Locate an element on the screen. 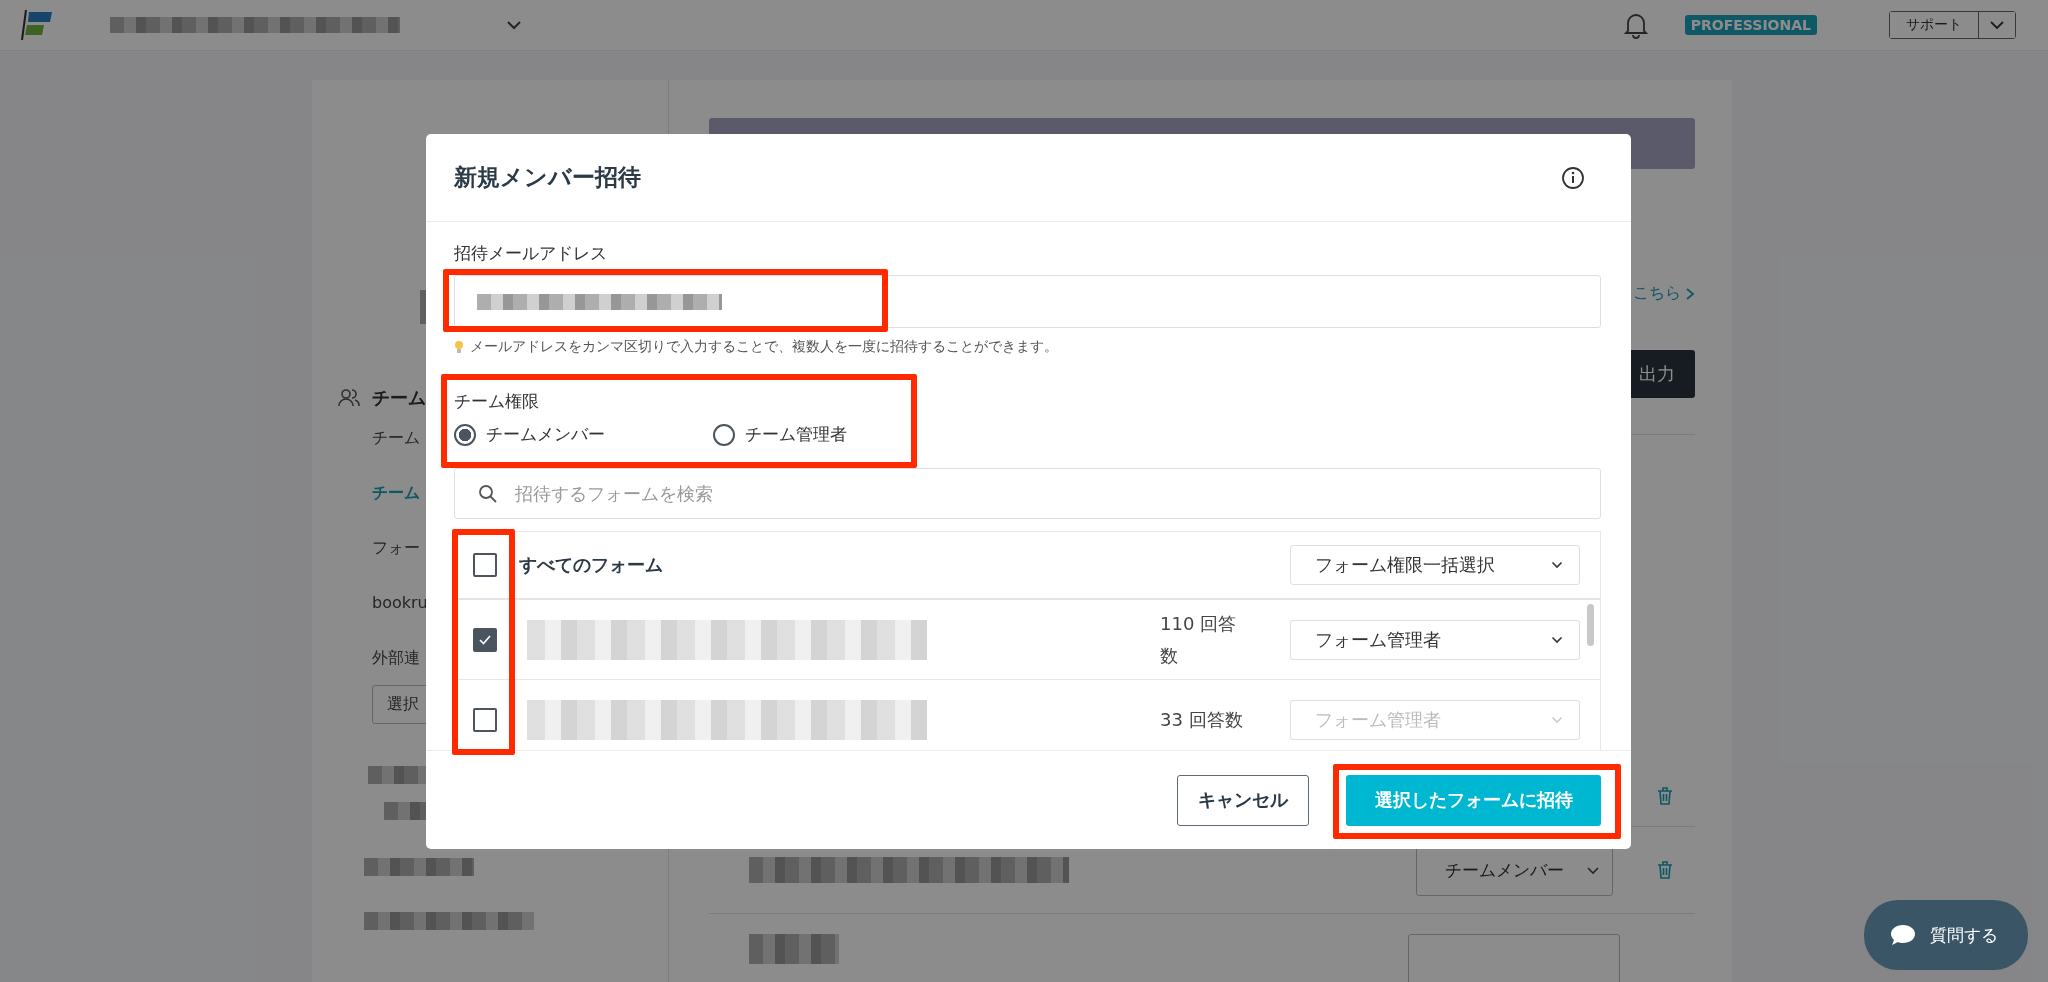 The width and height of the screenshot is (2048, 982). hint-text: メールアドレスをカンマ区切りで入力することで、複数人を一度に招待することができます。 is located at coordinates (764, 347).